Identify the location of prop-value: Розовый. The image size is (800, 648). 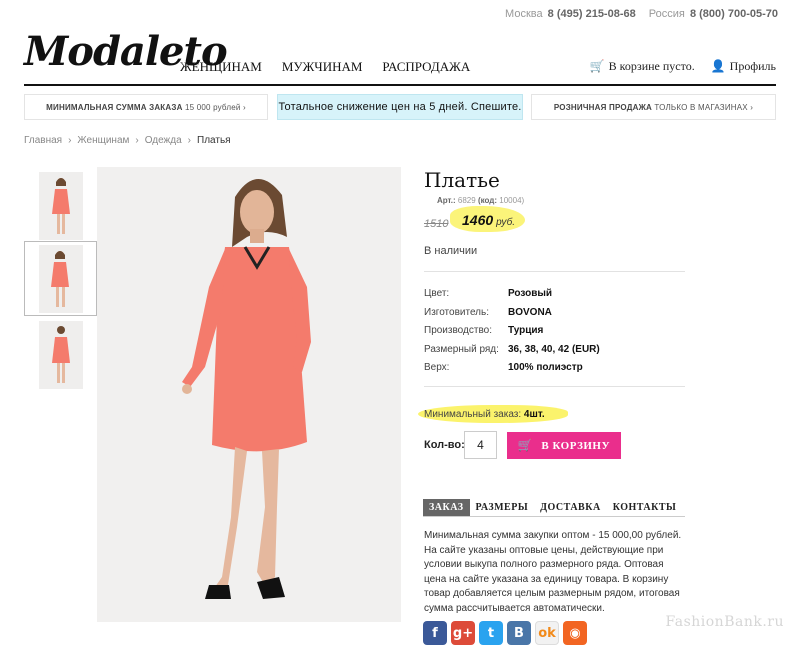
(530, 293).